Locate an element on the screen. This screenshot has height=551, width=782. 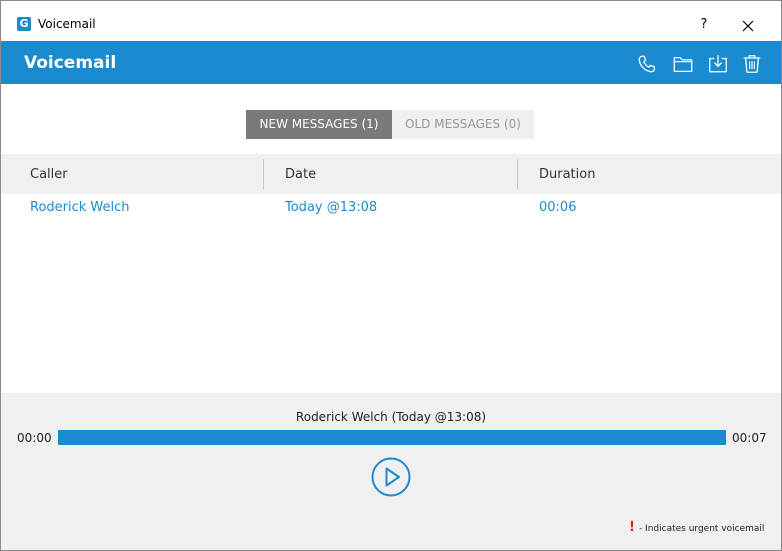
app-header: Voicemail is located at coordinates (391, 62).